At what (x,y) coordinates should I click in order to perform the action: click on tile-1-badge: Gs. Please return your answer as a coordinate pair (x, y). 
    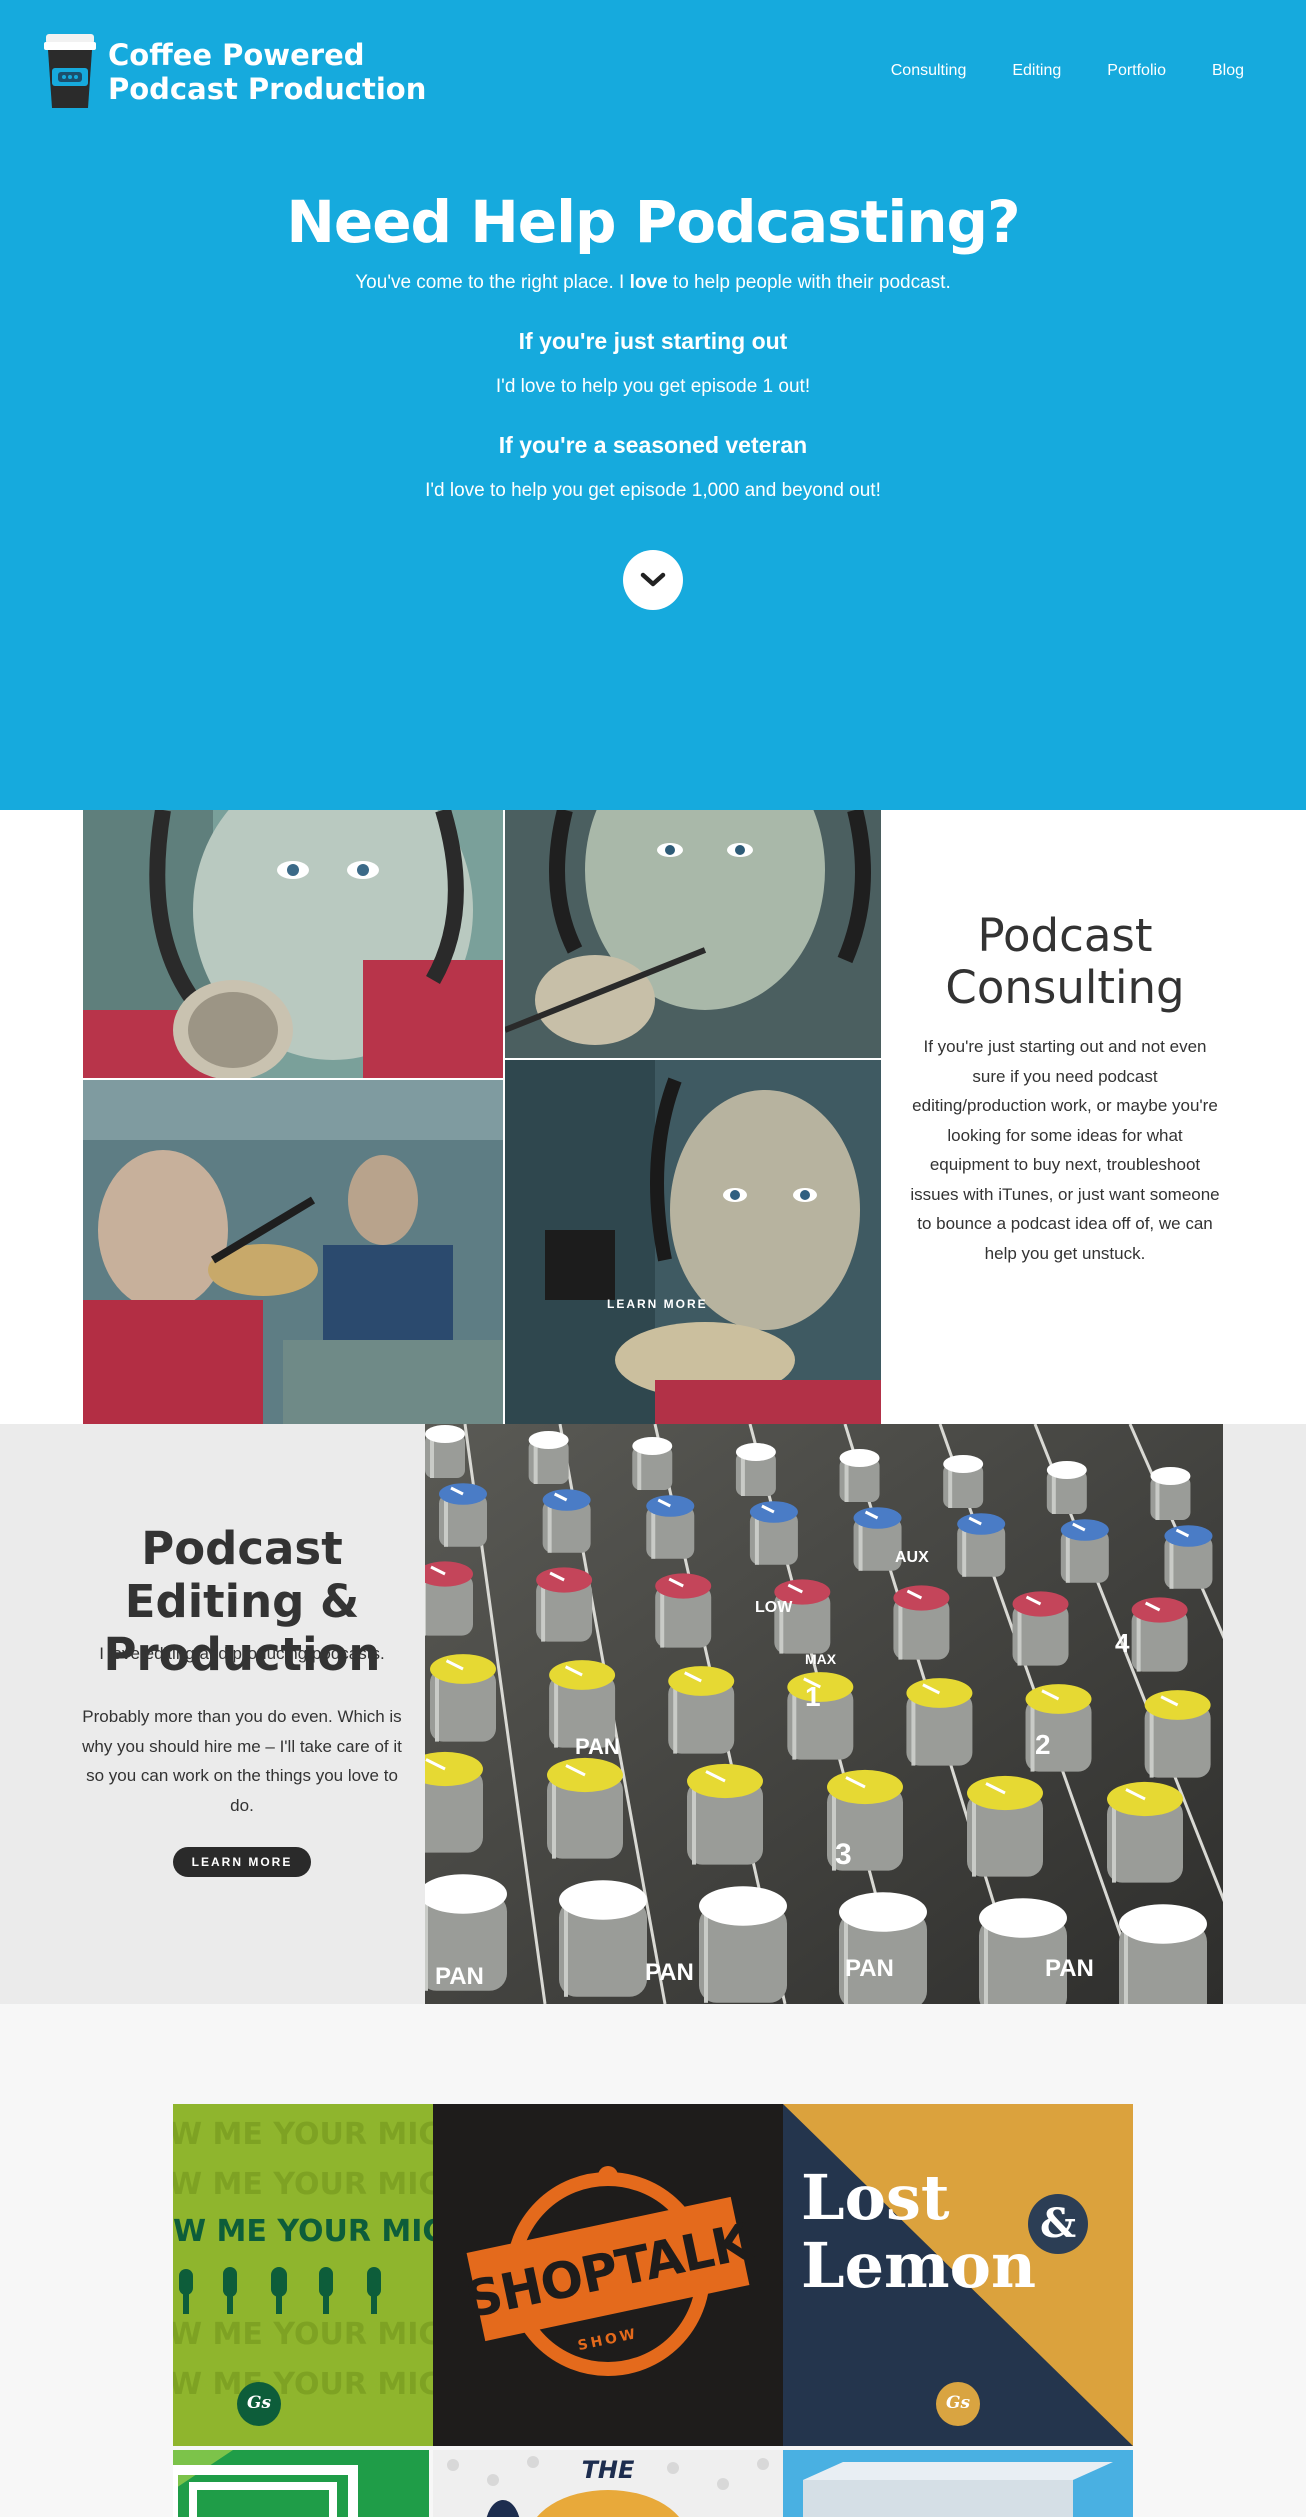
    Looking at the image, I should click on (259, 2403).